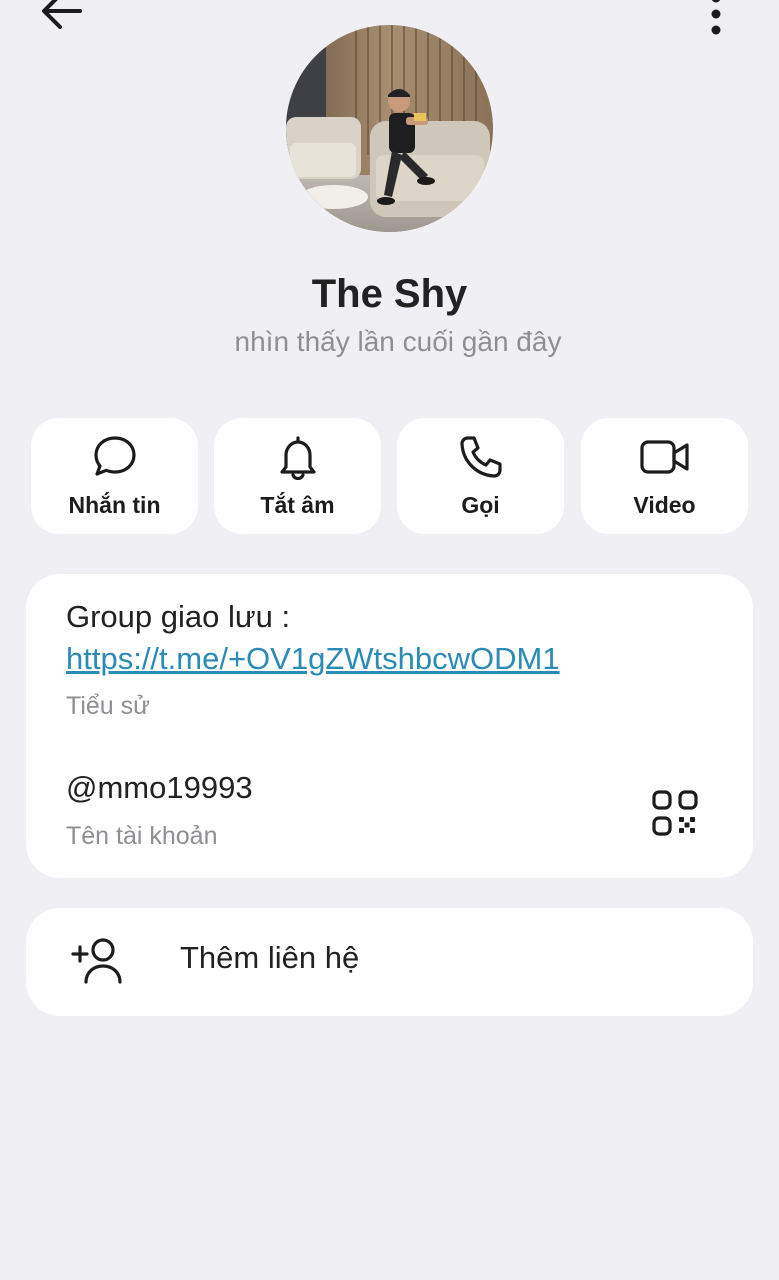  What do you see at coordinates (114, 456) in the screenshot?
I see `message-bubble-icon` at bounding box center [114, 456].